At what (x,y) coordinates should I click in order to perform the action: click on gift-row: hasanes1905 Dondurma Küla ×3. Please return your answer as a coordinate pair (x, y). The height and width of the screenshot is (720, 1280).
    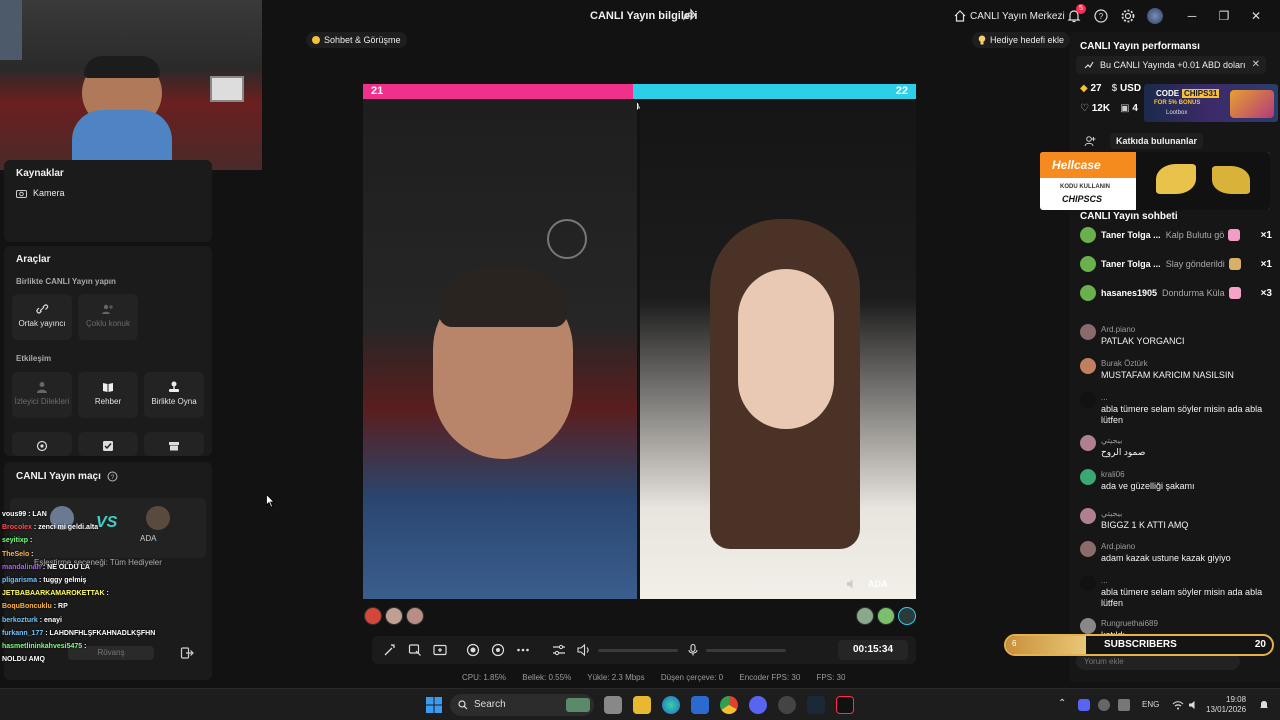
    Looking at the image, I should click on (1178, 293).